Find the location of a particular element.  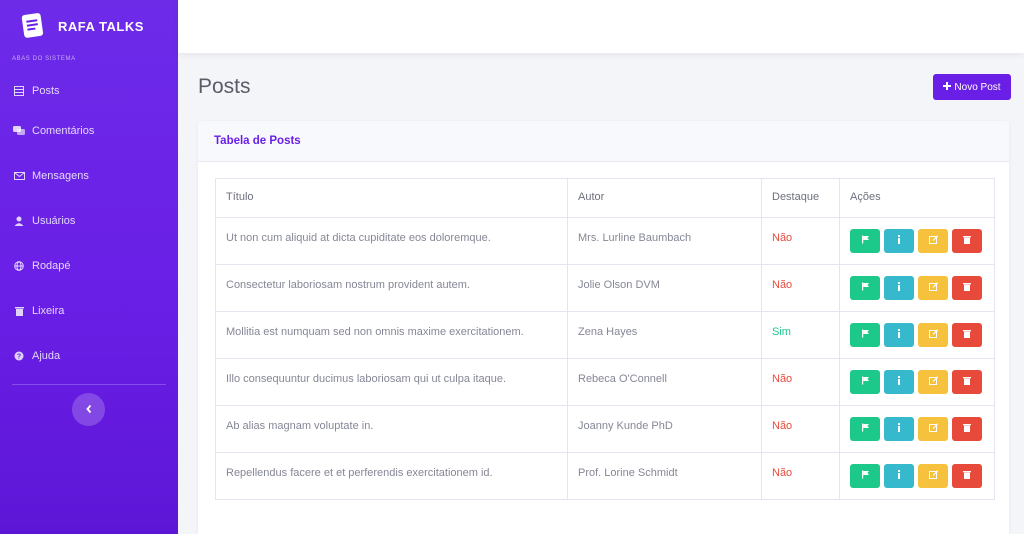

question-icon: ? is located at coordinates (19, 356).